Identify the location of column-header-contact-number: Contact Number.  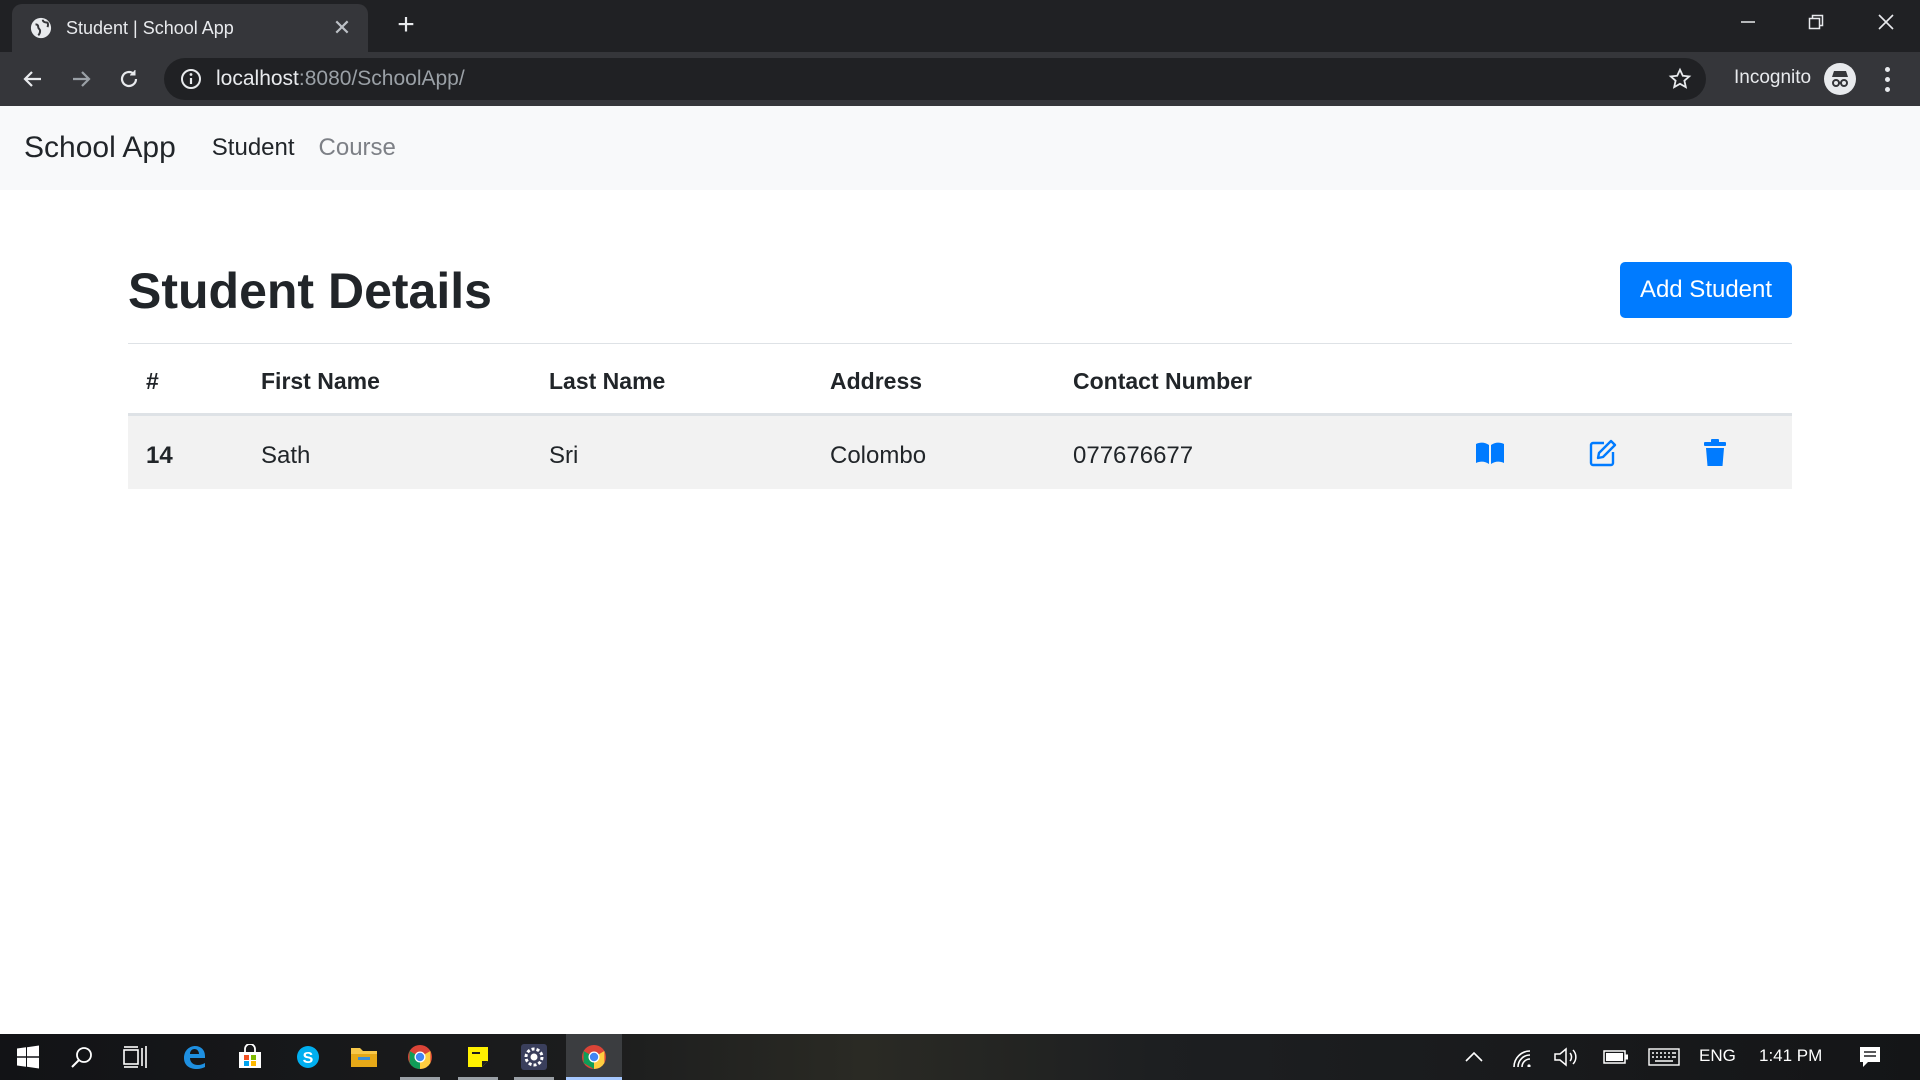
(1162, 381).